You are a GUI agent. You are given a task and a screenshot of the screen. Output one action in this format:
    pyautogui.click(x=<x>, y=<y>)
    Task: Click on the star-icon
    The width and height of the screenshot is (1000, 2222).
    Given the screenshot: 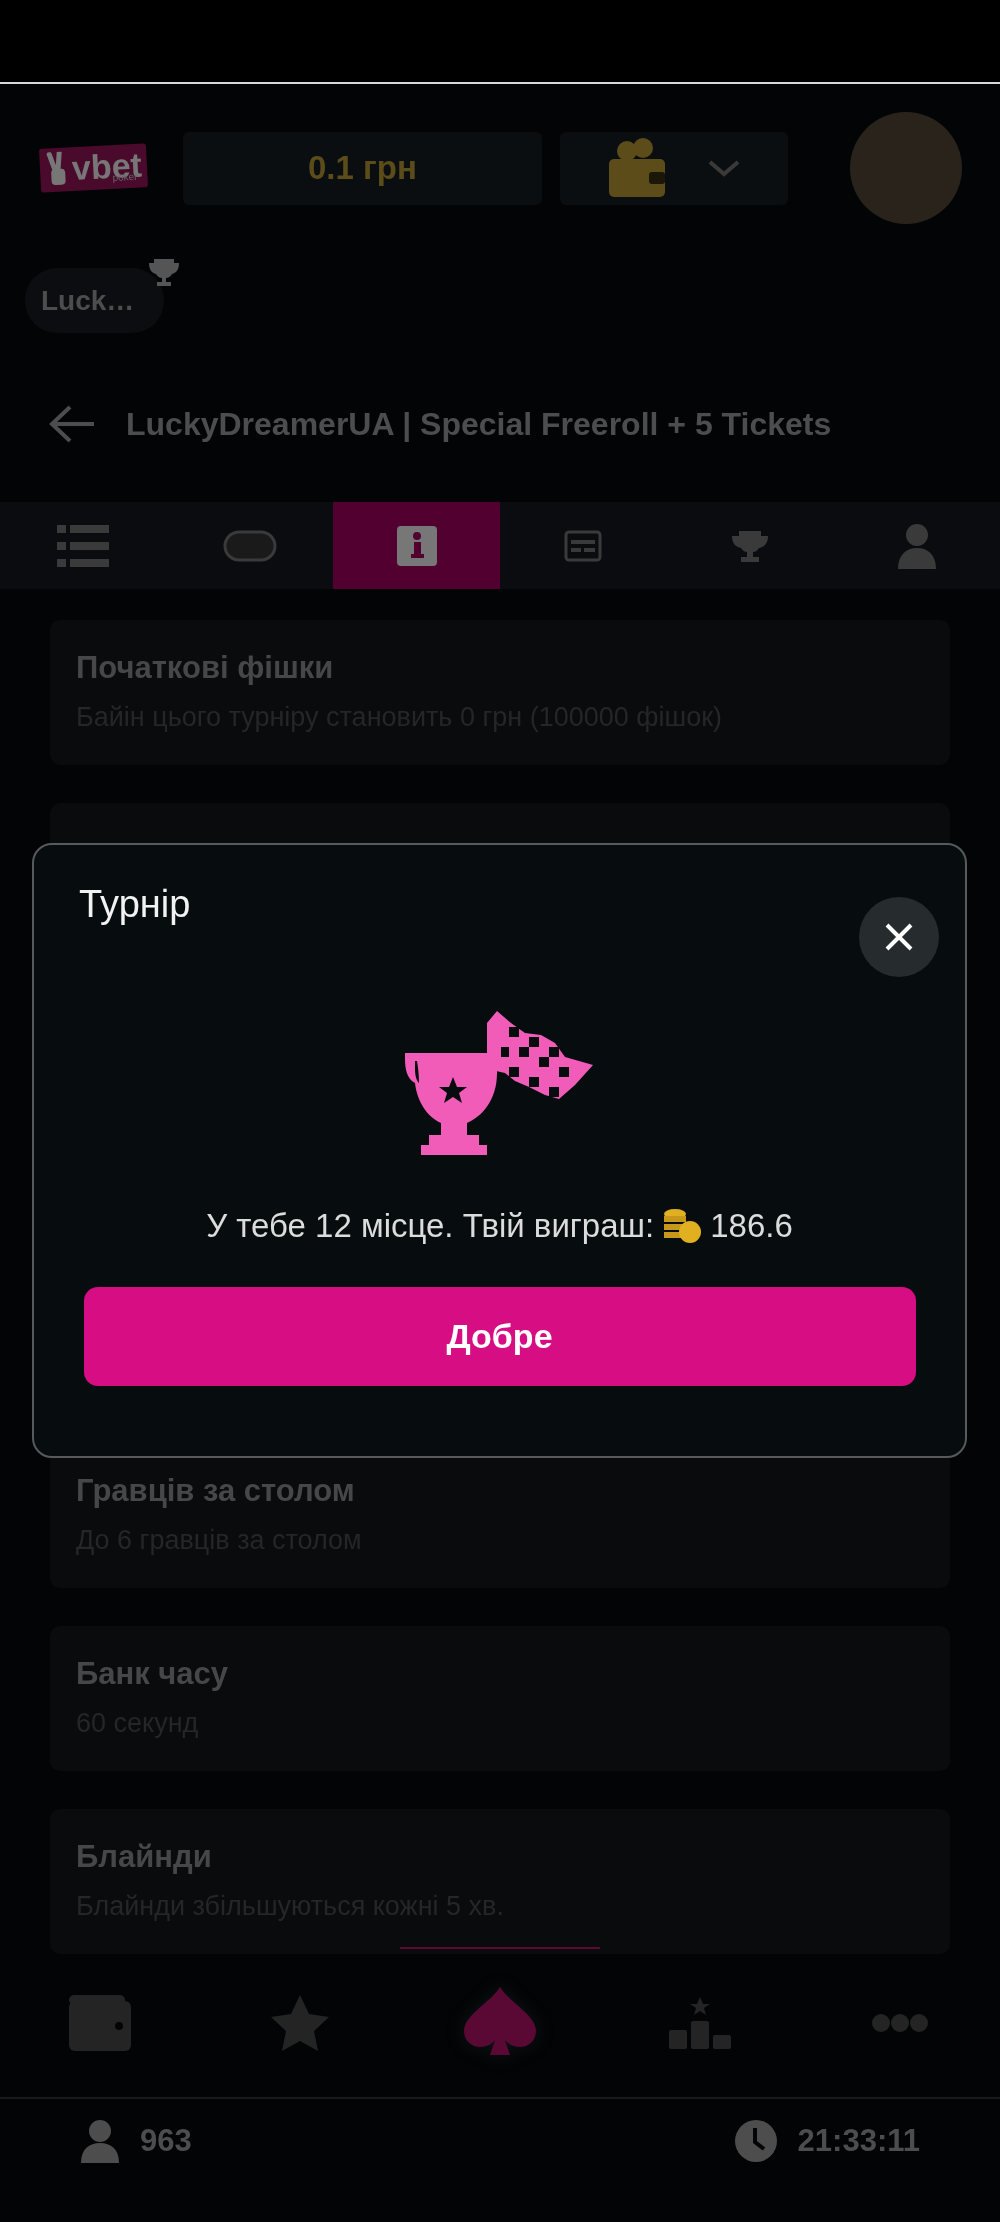 What is the action you would take?
    pyautogui.click(x=300, y=2023)
    